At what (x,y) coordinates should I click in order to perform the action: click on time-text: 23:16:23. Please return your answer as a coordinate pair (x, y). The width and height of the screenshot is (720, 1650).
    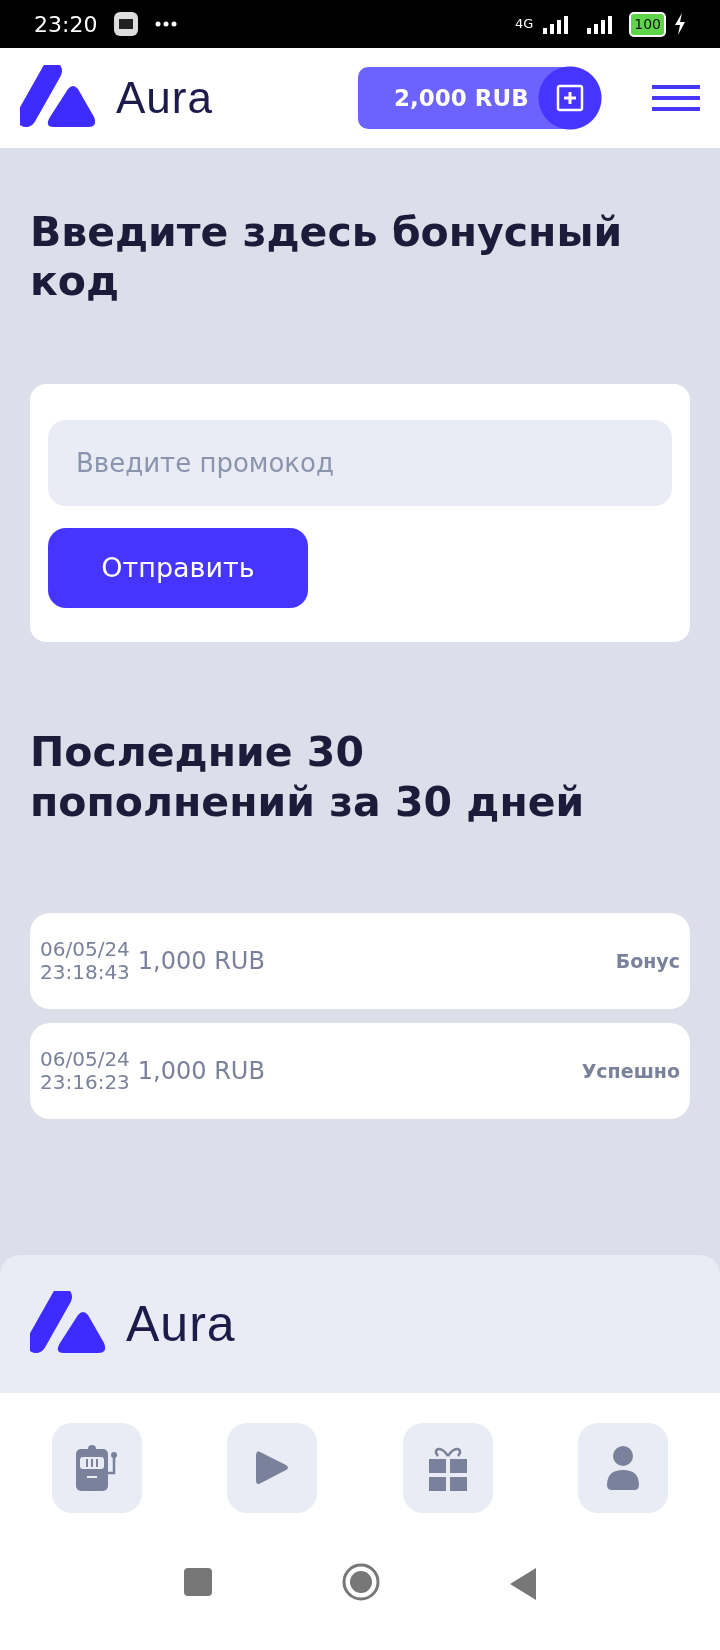
    Looking at the image, I should click on (85, 1082).